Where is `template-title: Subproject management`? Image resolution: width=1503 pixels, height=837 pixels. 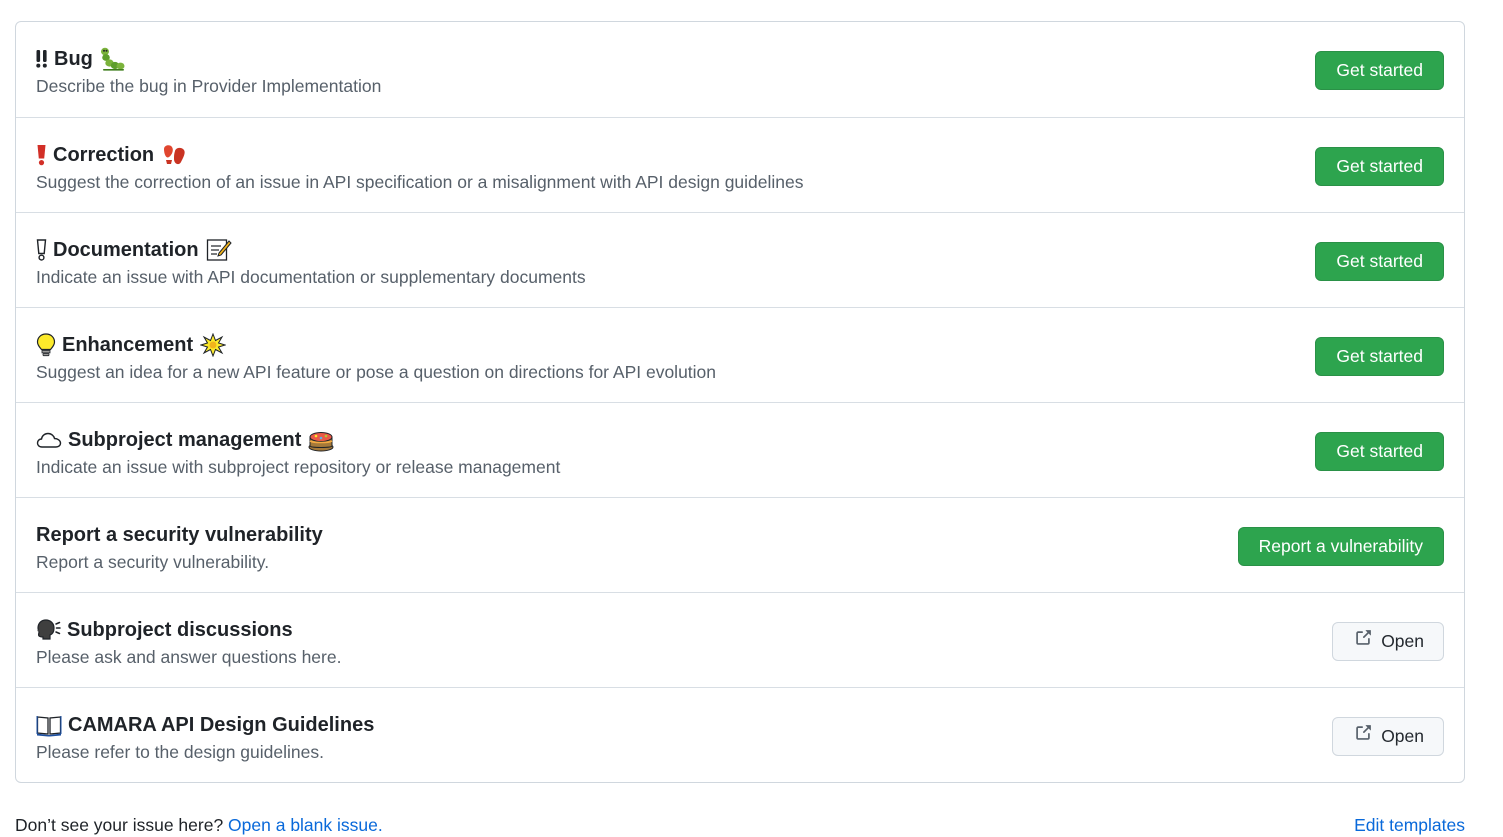 template-title: Subproject management is located at coordinates (298, 440).